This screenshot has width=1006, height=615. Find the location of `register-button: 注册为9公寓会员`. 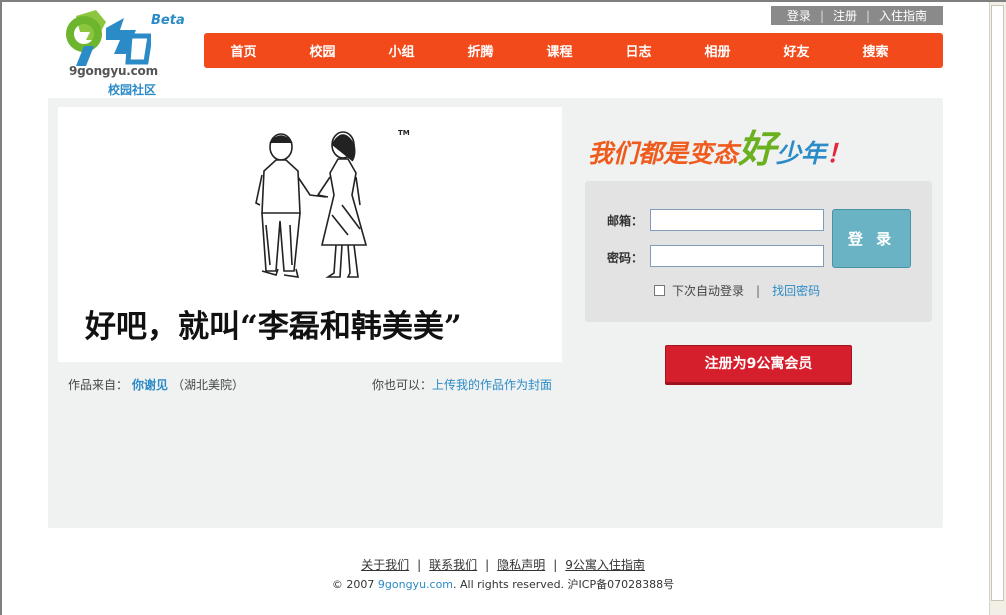

register-button: 注册为9公寓会员 is located at coordinates (758, 364).